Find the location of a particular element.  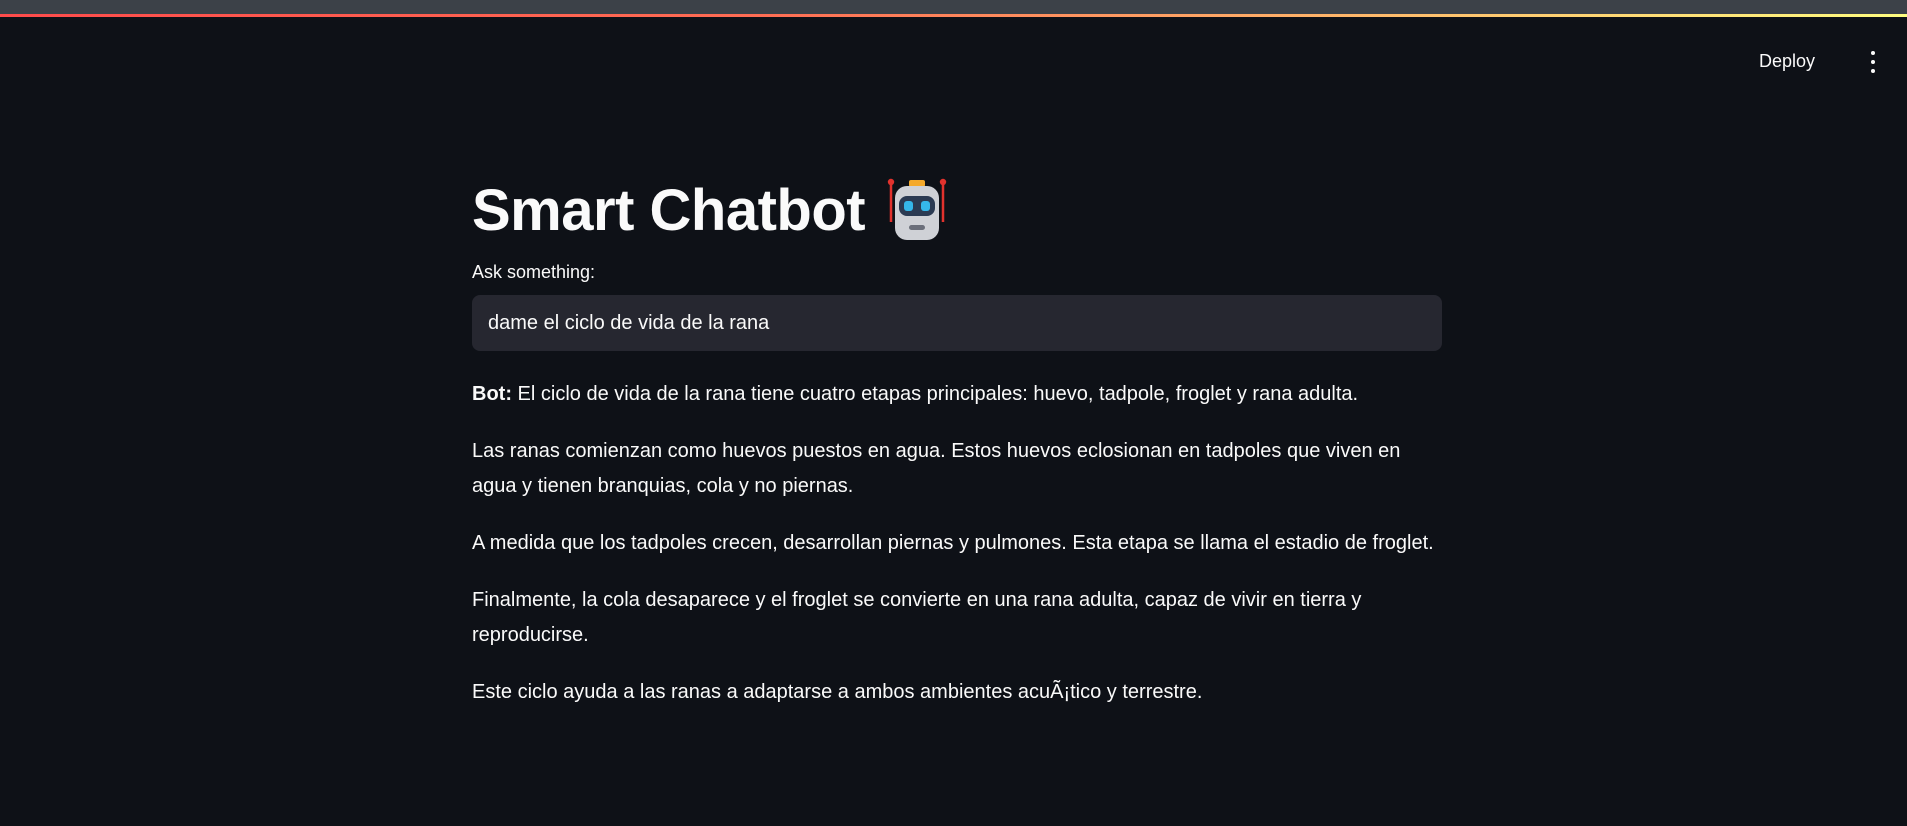

page-title: Smart Chatbot is located at coordinates (669, 210).